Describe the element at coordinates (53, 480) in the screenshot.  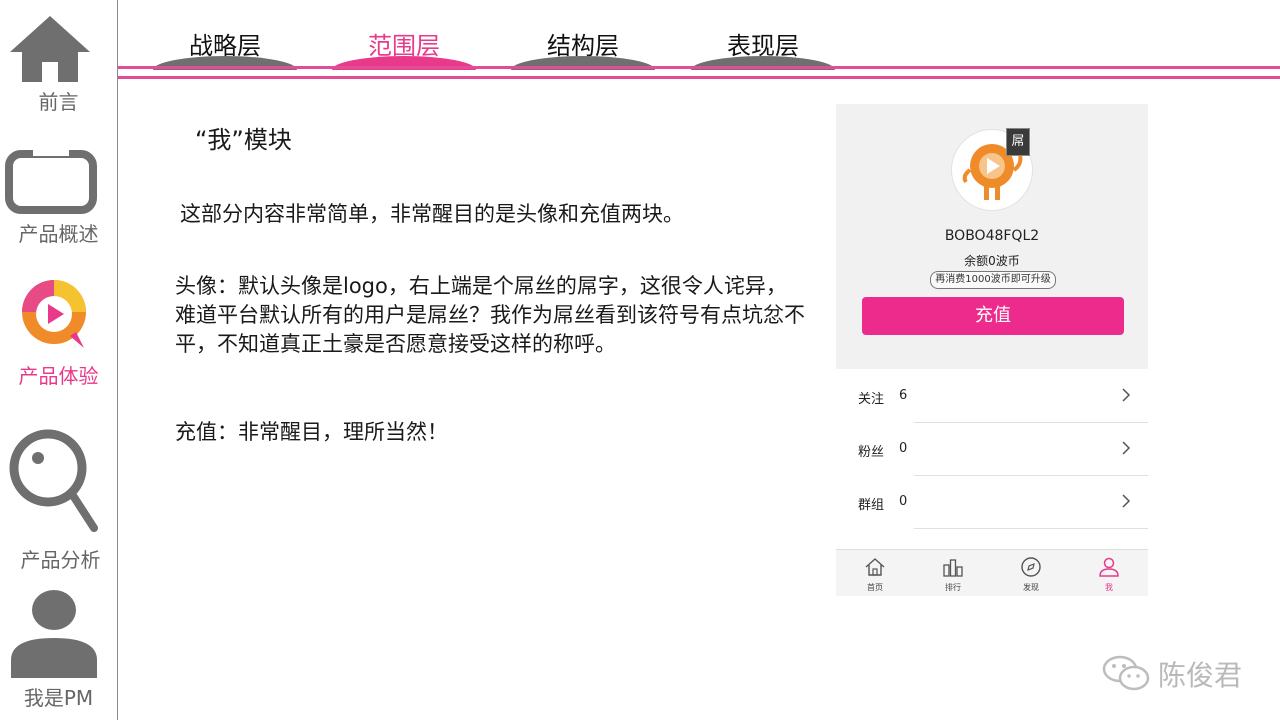
I see `magnifier-icon` at that location.